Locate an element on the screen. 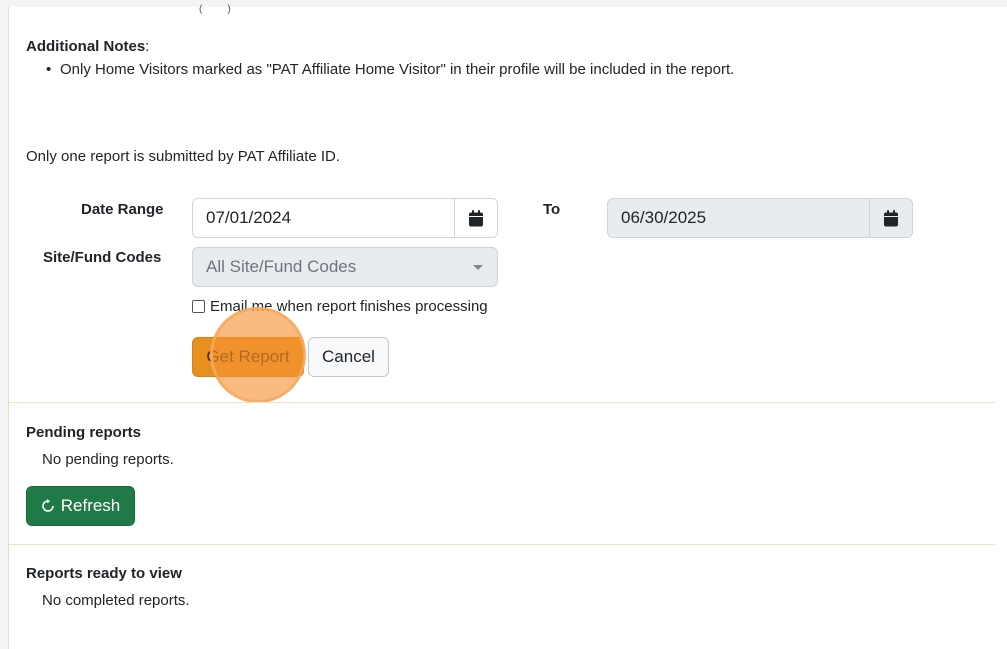  reports-ready-empty-text: No completed reports. is located at coordinates (116, 600).